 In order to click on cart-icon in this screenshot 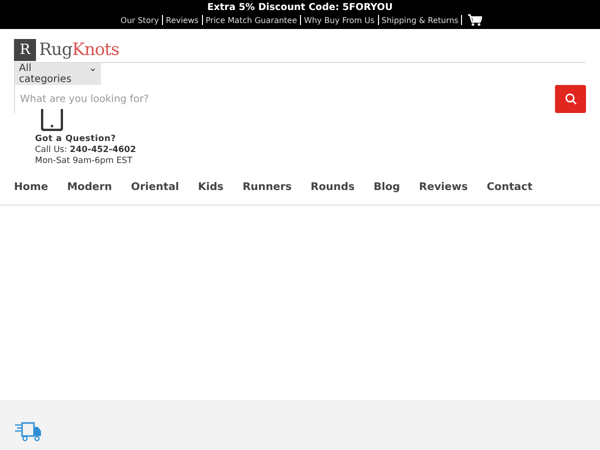, I will do `click(475, 20)`.